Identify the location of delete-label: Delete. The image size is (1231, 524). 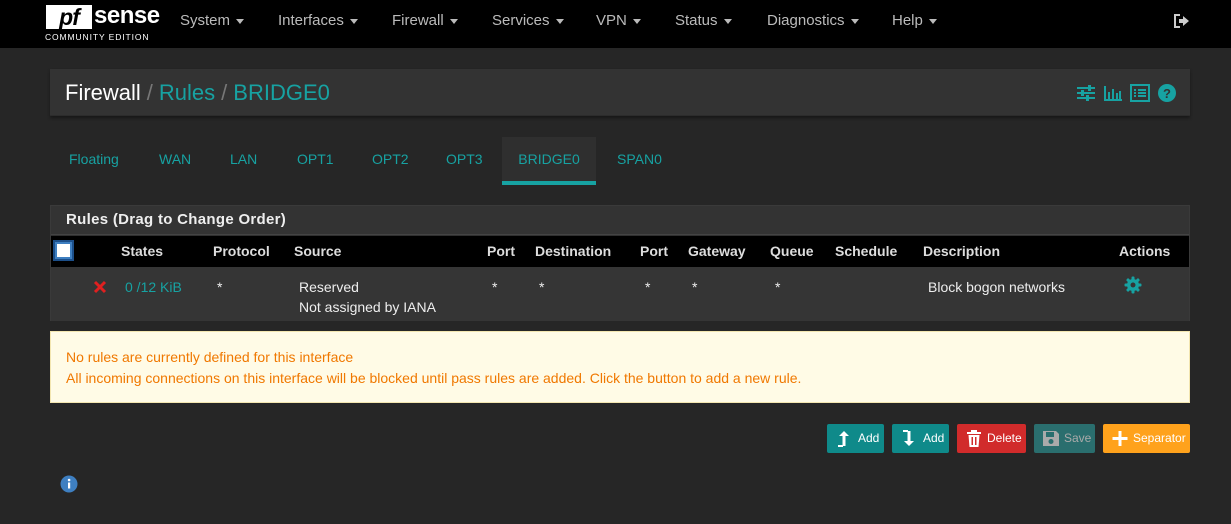
(1004, 438).